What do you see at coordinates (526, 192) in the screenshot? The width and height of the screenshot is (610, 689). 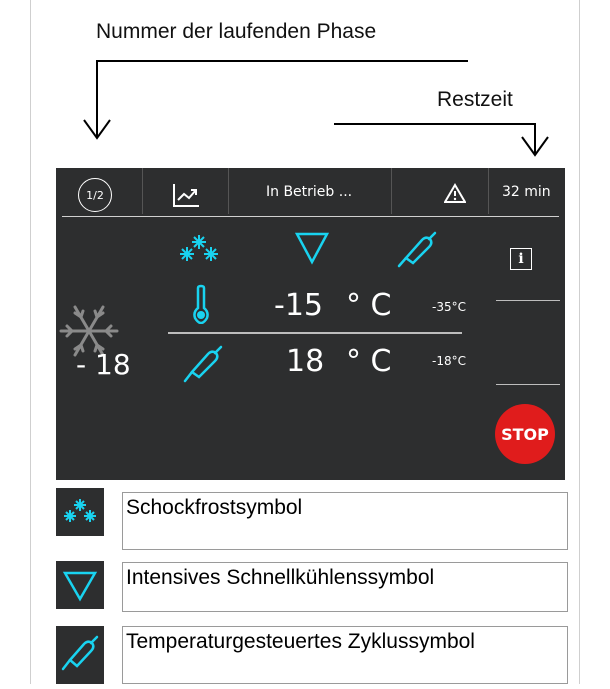 I see `remaining-time: 32 min` at bounding box center [526, 192].